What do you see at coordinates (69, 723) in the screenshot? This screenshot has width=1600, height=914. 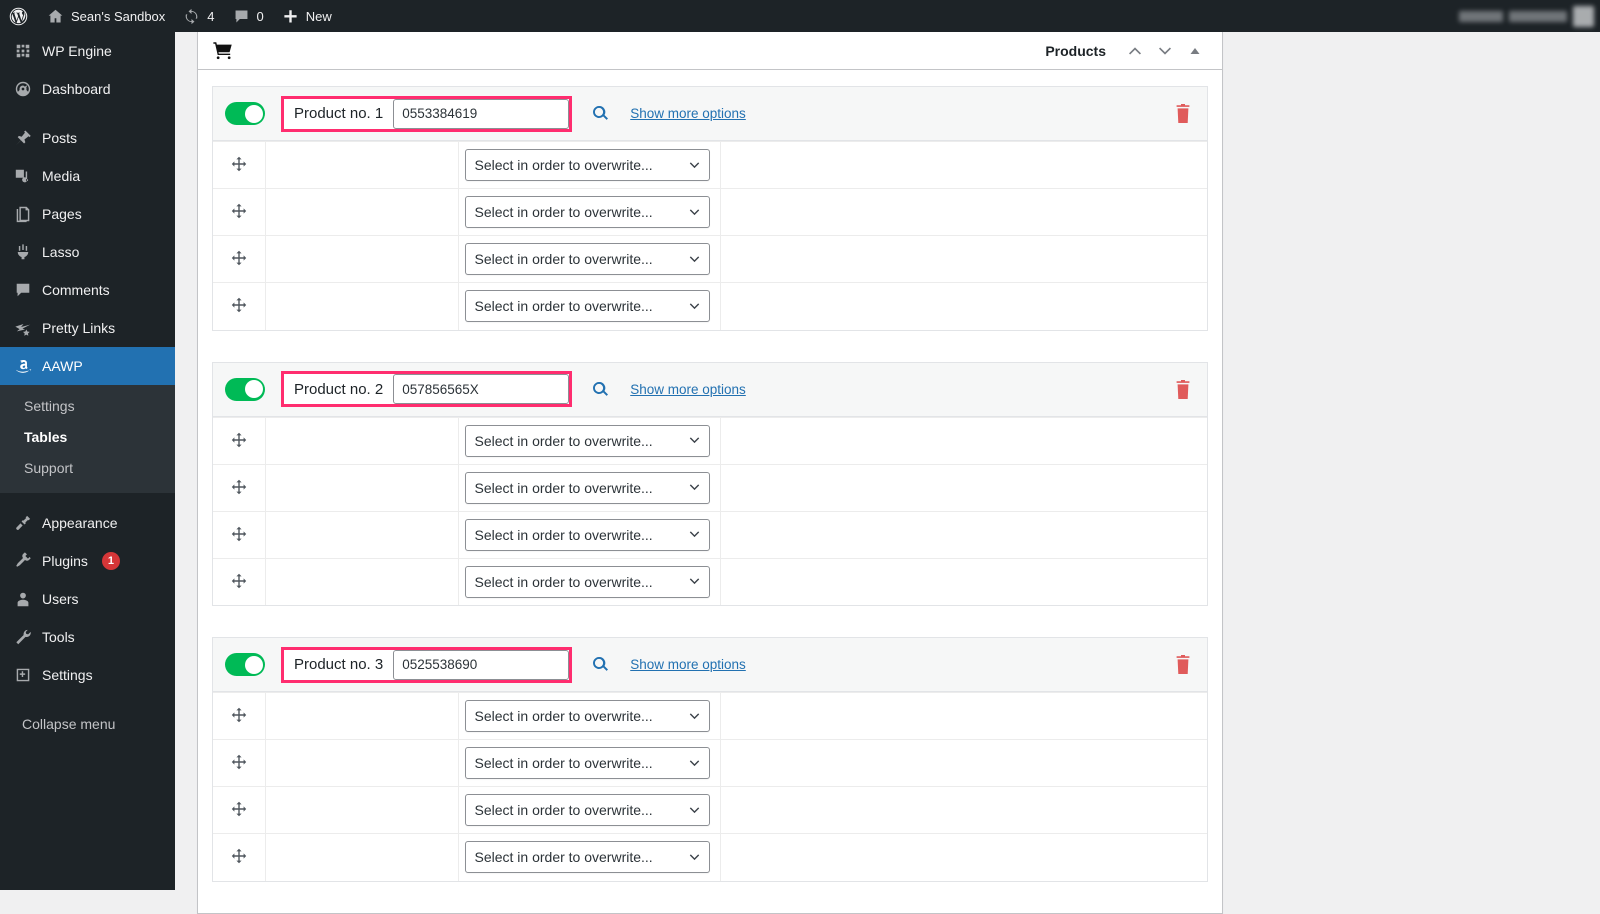 I see `collapse-menu-label: Collapse menu` at bounding box center [69, 723].